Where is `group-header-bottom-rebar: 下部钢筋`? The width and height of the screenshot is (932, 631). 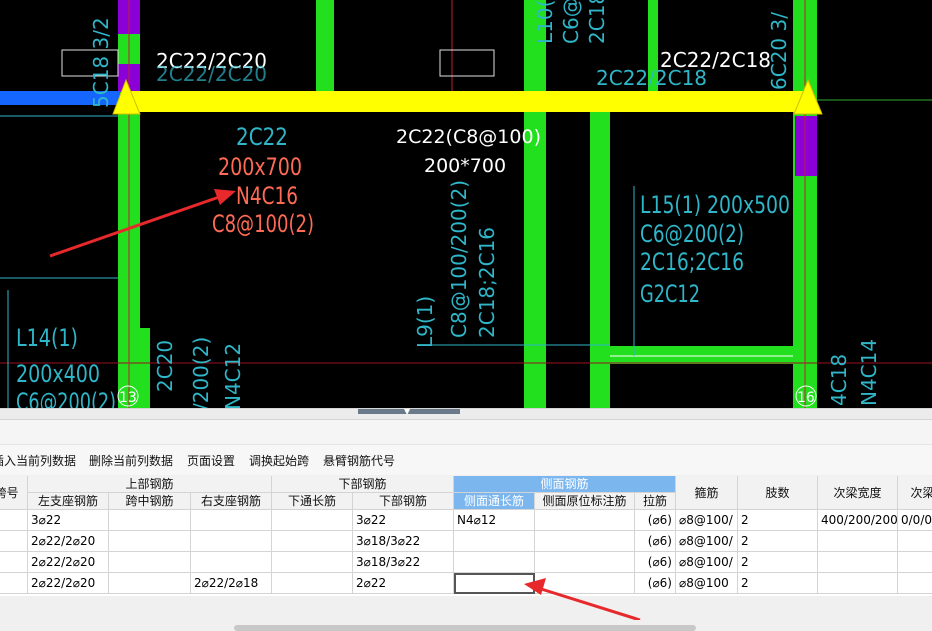
group-header-bottom-rebar: 下部钢筋 is located at coordinates (363, 484).